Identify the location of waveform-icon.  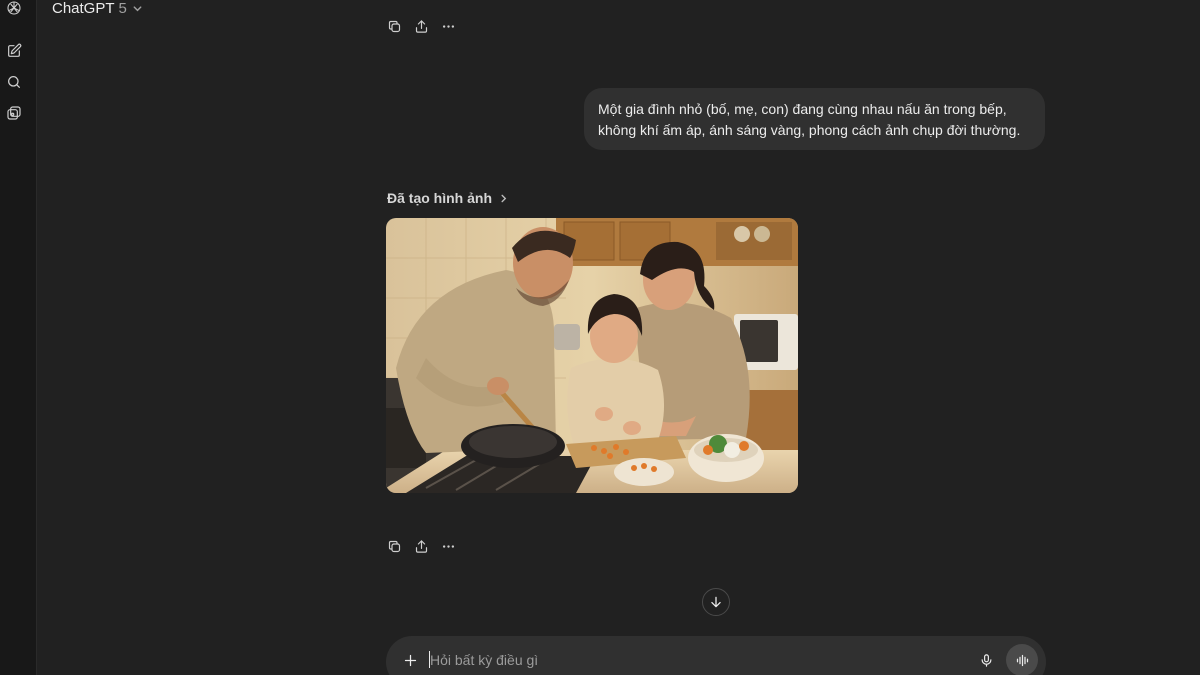
(1022, 660).